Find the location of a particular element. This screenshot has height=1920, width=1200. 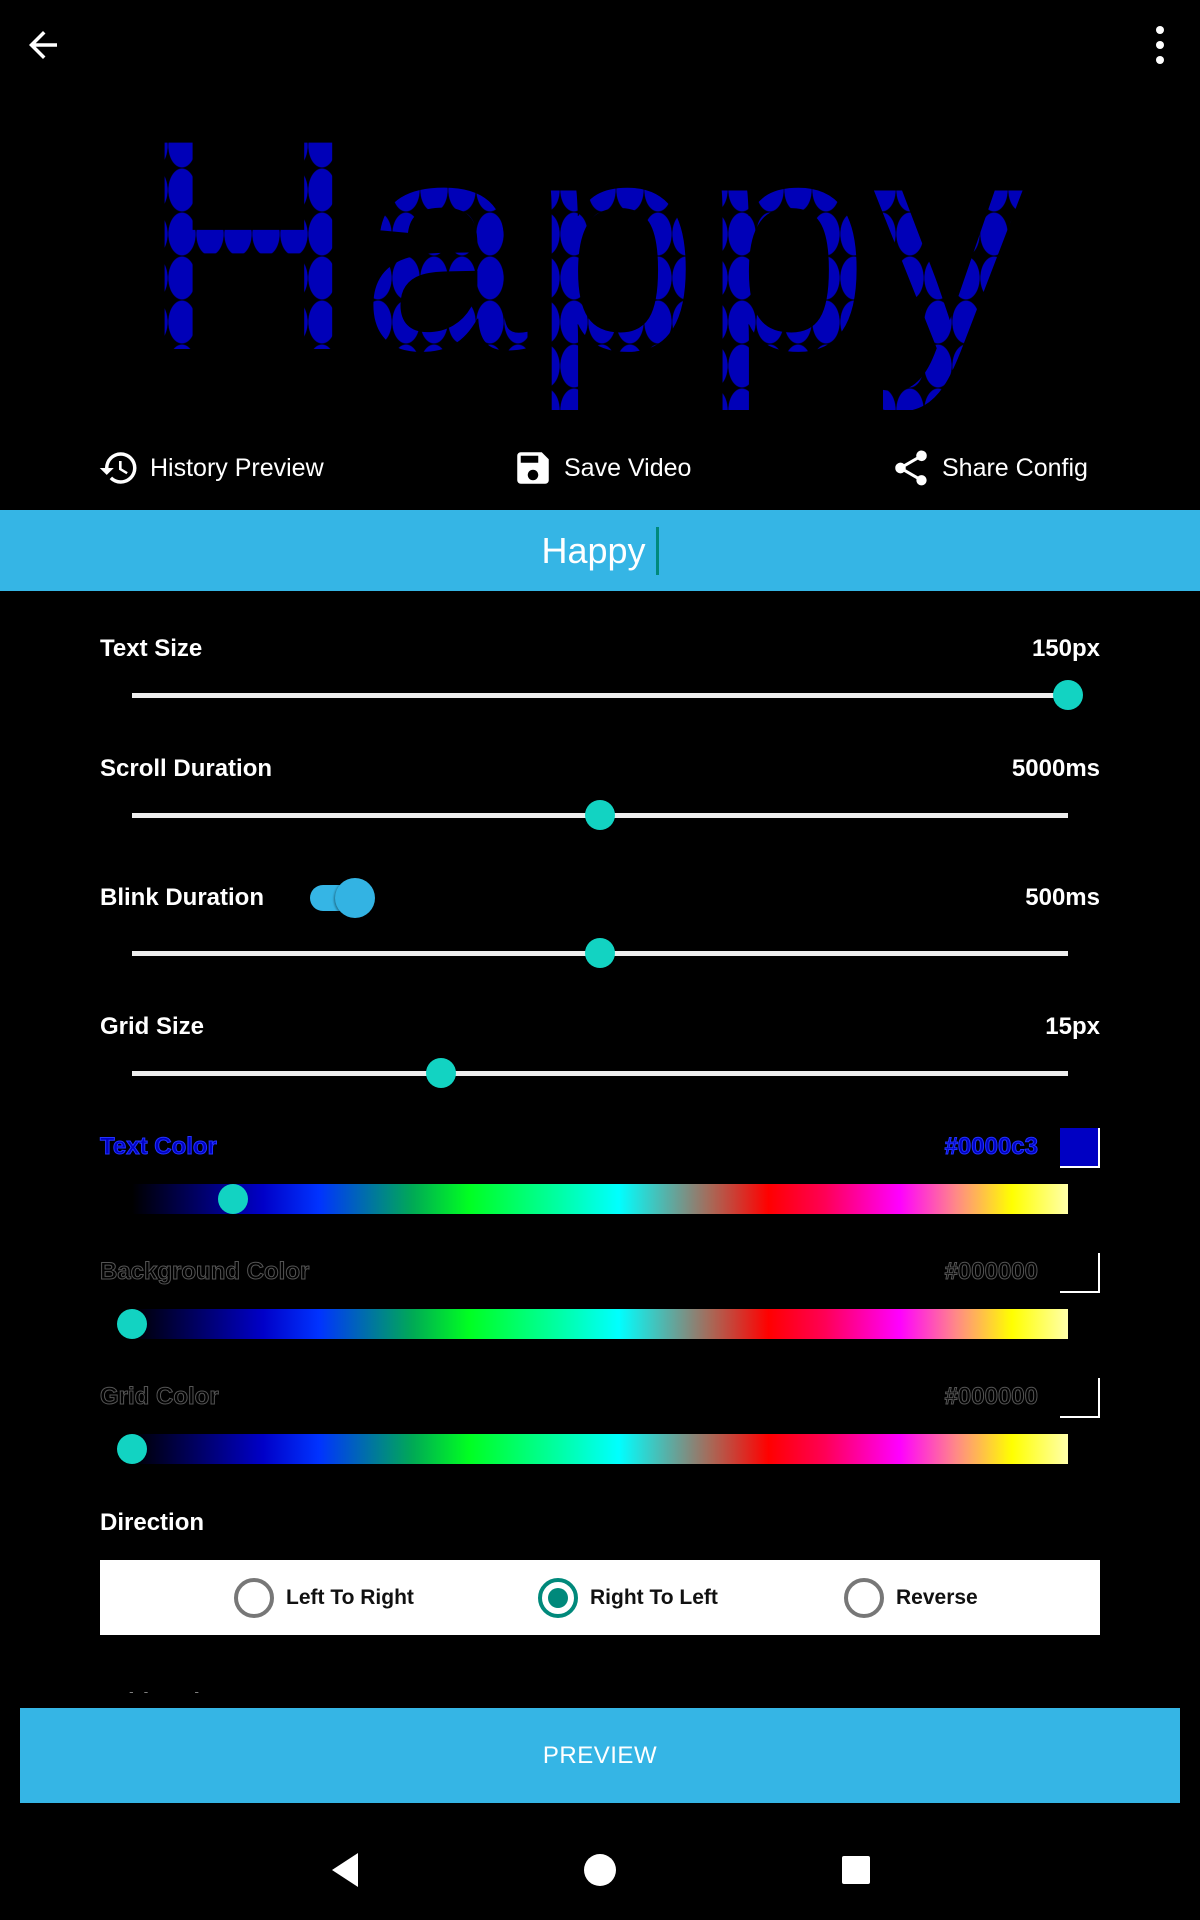

text-input-bar: Happy is located at coordinates (600, 550).